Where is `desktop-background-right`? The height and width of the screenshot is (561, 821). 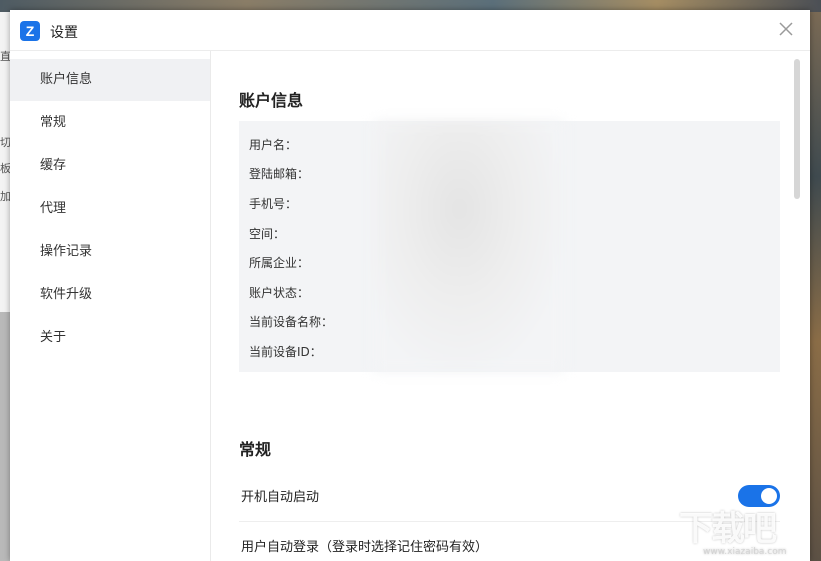 desktop-background-right is located at coordinates (815, 286).